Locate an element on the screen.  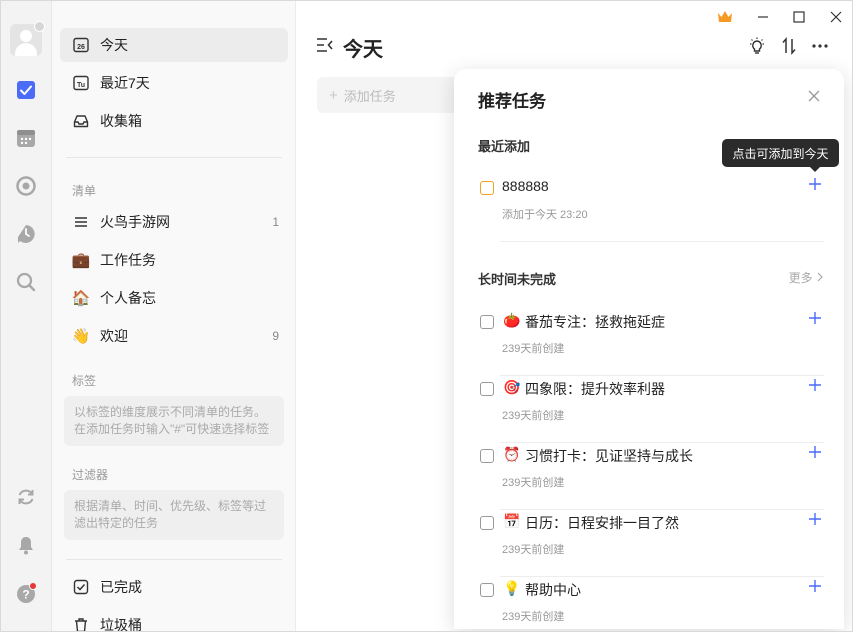
notification-bell-icon is located at coordinates (26, 545).